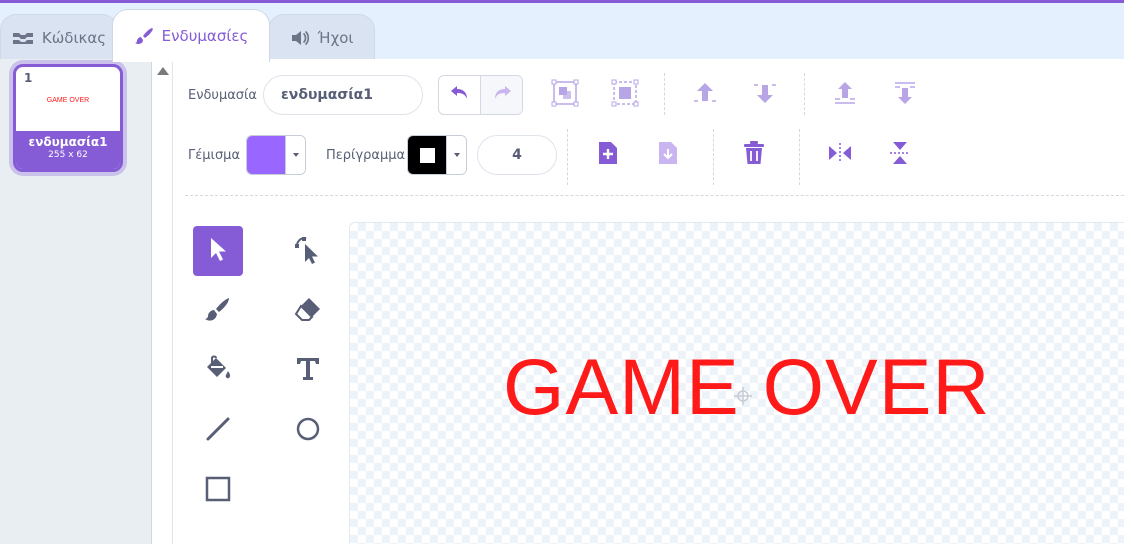 This screenshot has height=544, width=1124. What do you see at coordinates (343, 95) in the screenshot?
I see `costume-name-input: ενδυμασία1` at bounding box center [343, 95].